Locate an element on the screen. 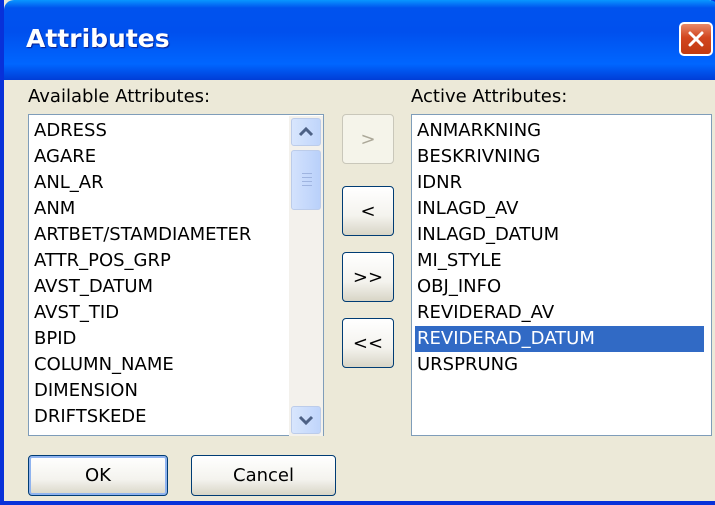 This screenshot has height=505, width=715. remove-button: < is located at coordinates (368, 211).